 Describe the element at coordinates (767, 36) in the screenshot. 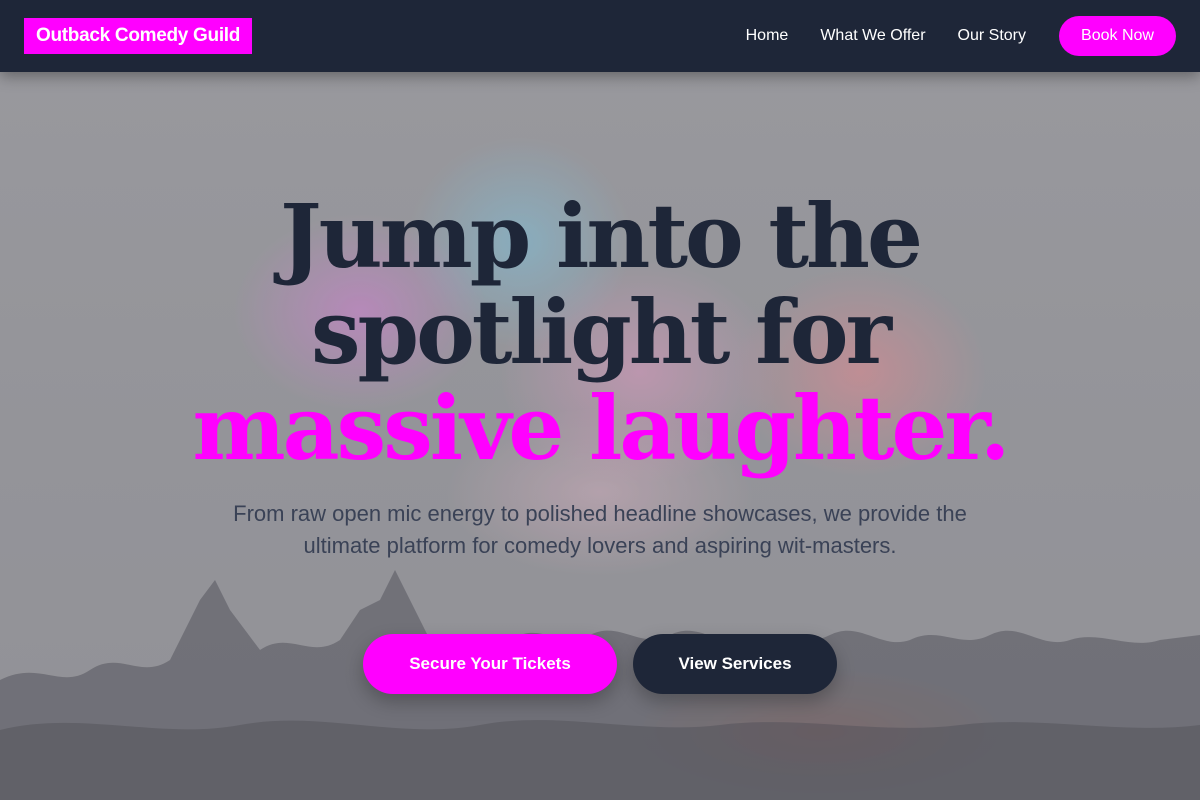

I see `nav-link-home: Home` at that location.